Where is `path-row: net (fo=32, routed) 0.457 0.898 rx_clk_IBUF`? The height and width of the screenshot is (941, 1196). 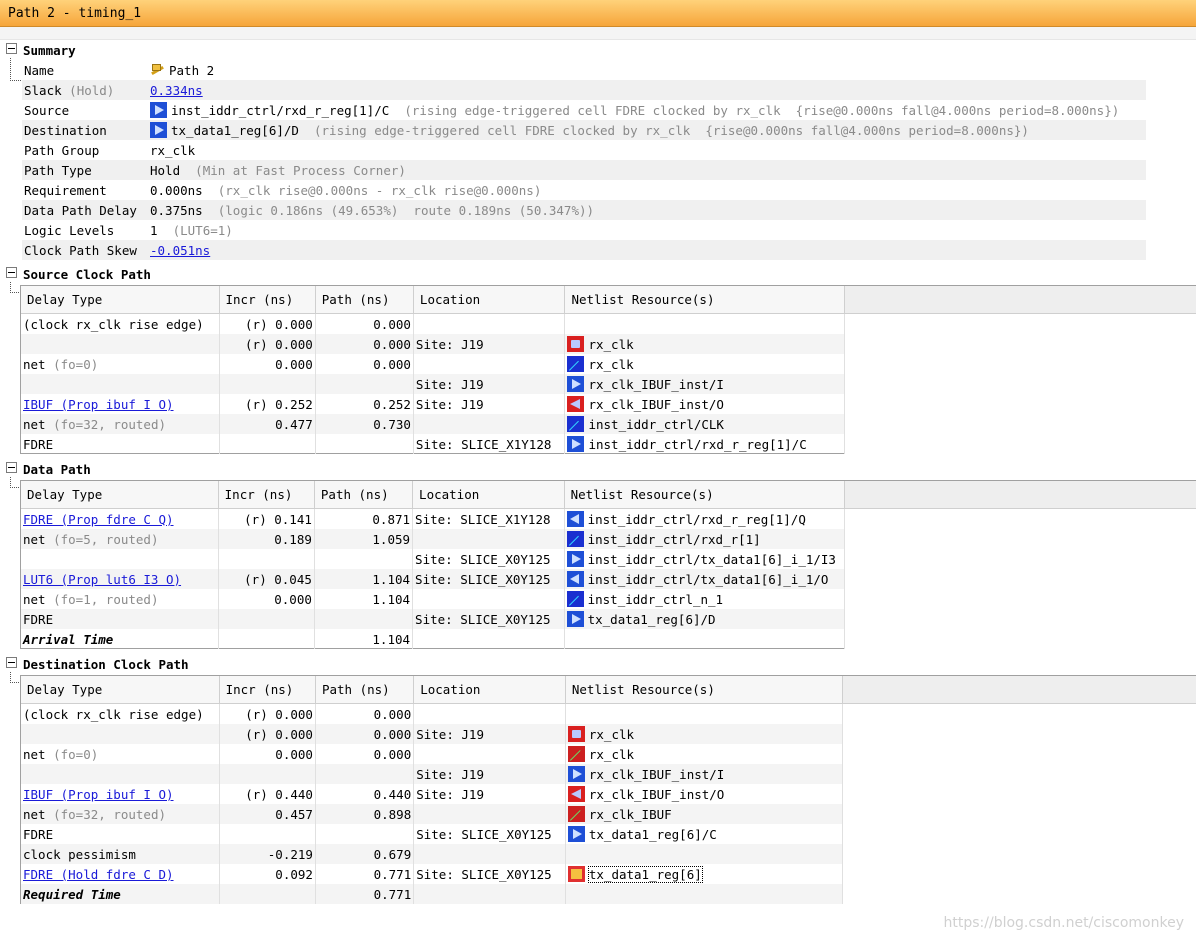
path-row: net (fo=32, routed) 0.457 0.898 rx_clk_IBUF is located at coordinates (608, 814).